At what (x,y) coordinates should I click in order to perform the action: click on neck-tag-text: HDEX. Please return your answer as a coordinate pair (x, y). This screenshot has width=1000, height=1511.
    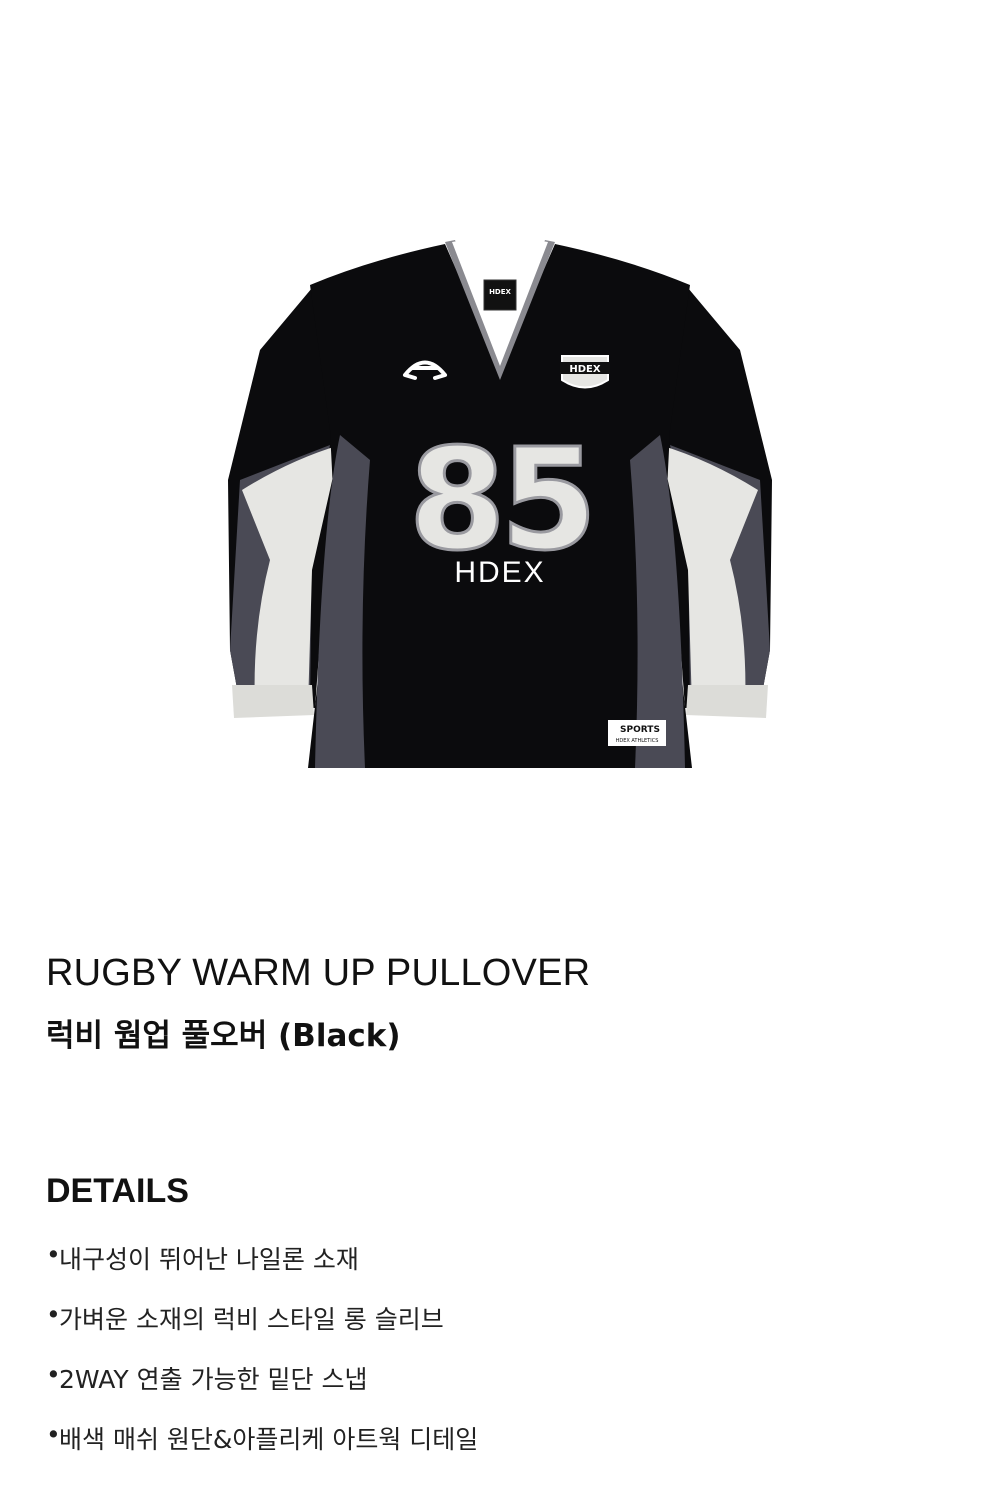
    Looking at the image, I should click on (500, 292).